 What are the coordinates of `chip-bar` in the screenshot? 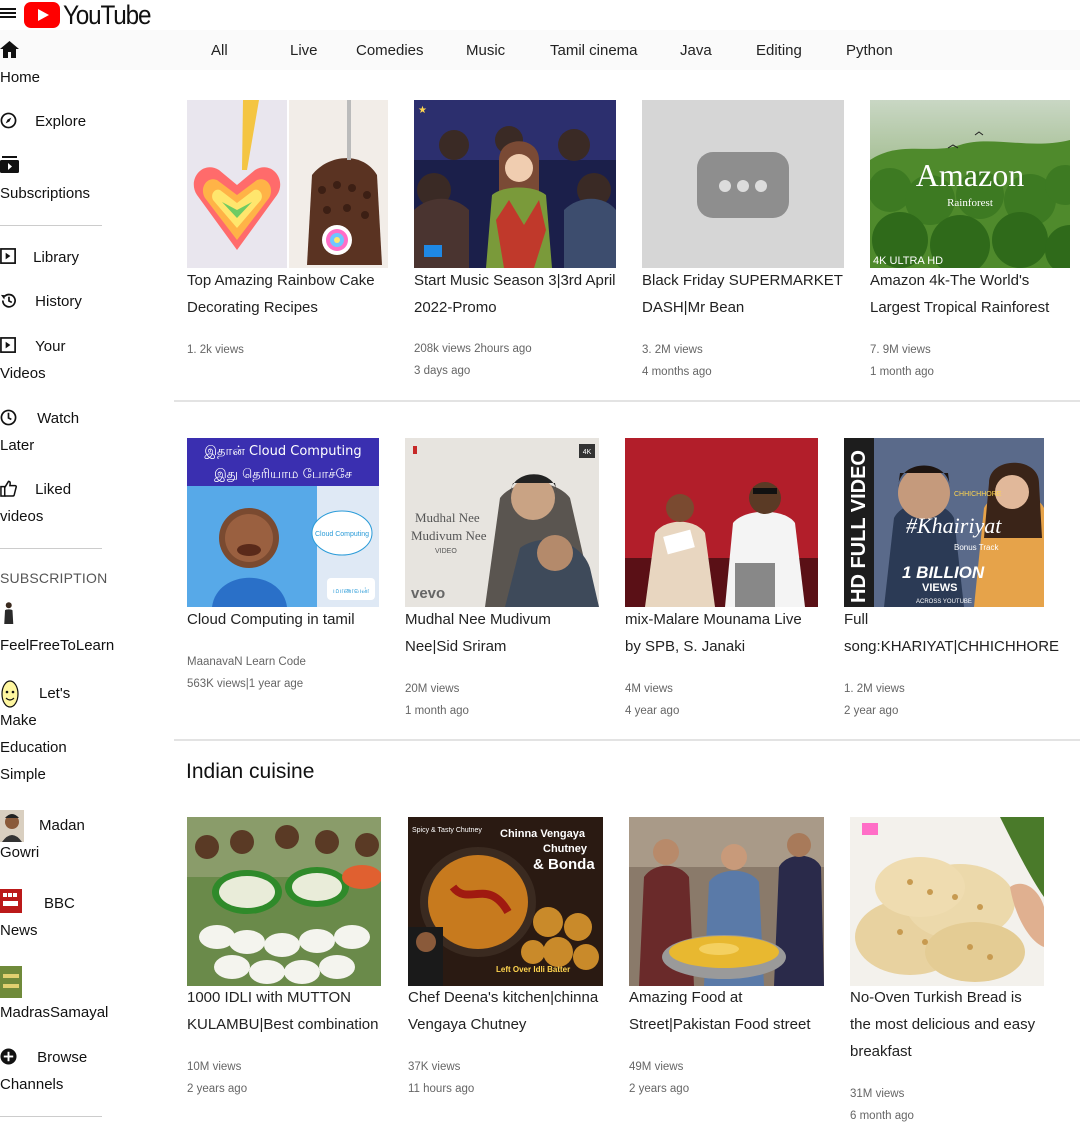 It's located at (540, 50).